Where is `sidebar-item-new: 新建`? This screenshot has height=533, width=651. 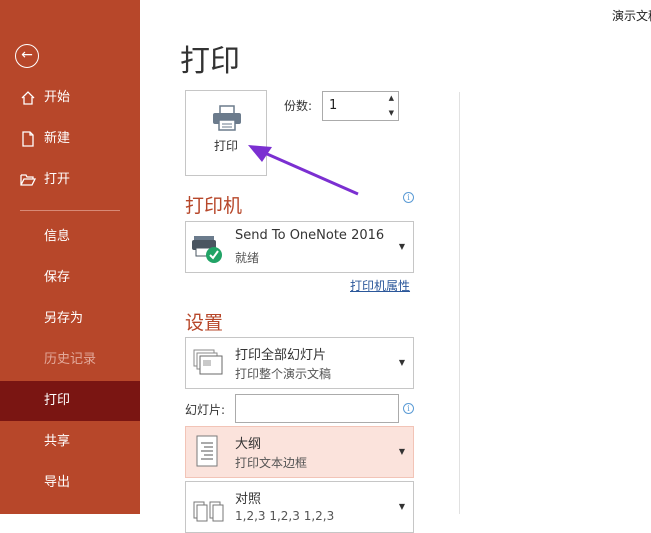 sidebar-item-new: 新建 is located at coordinates (70, 139).